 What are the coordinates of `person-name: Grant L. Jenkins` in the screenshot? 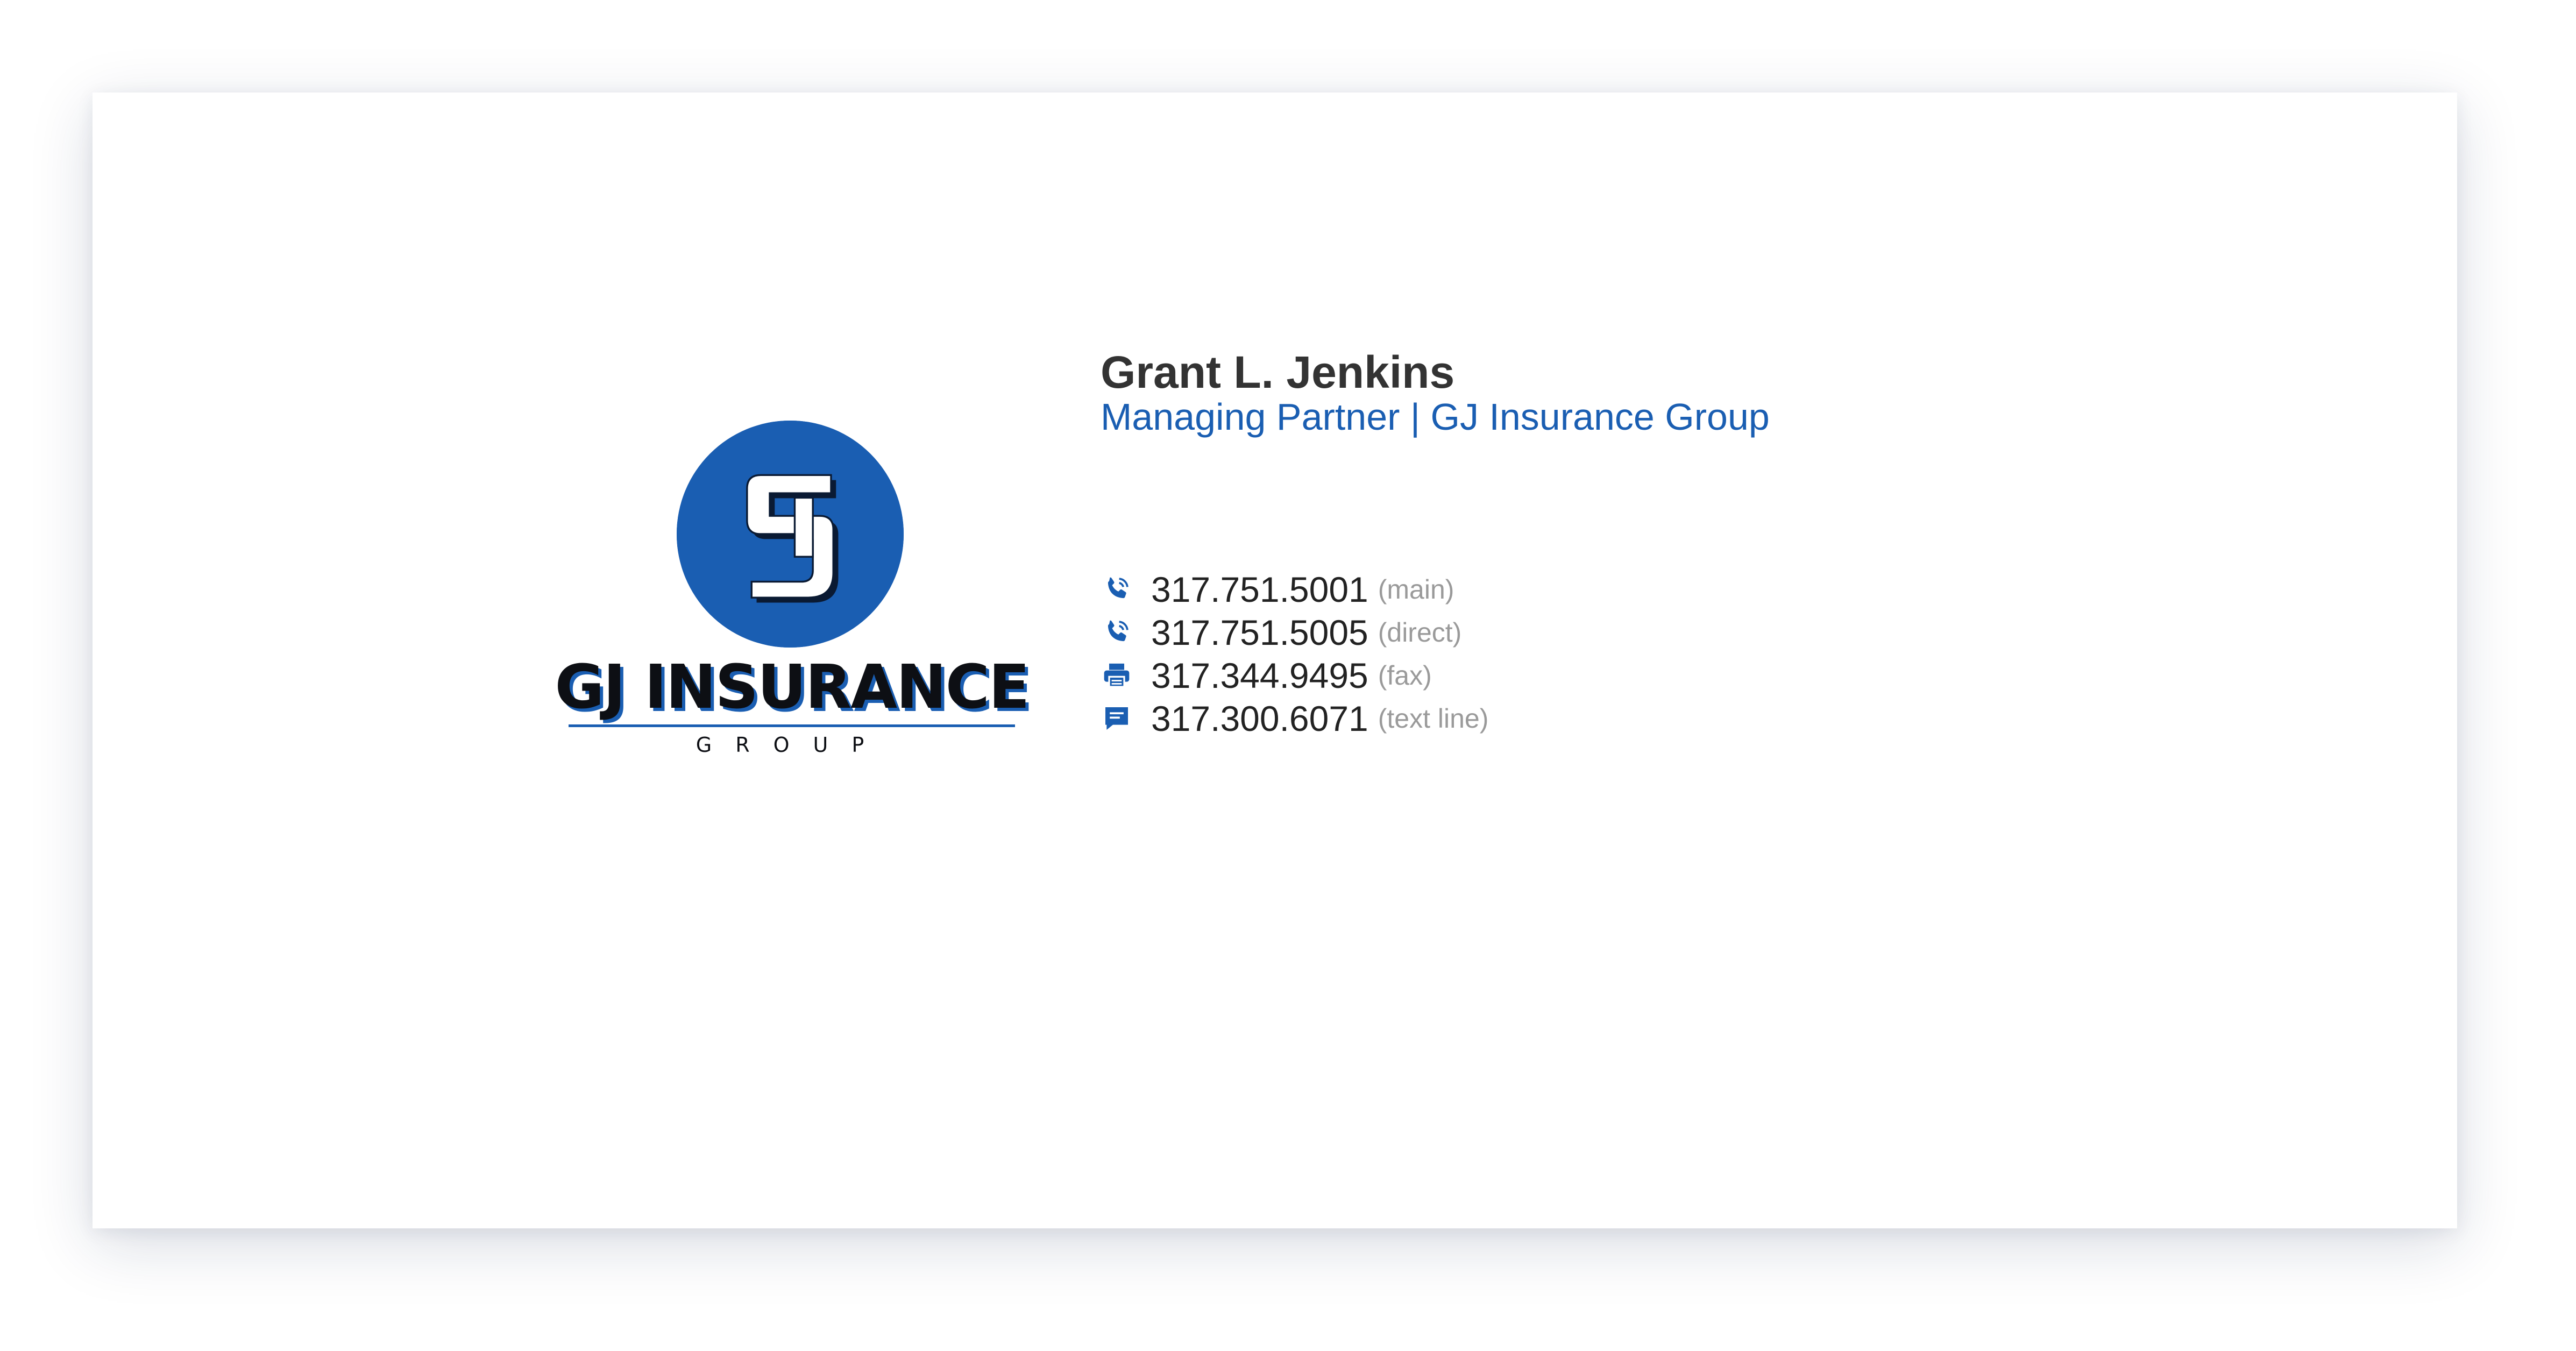 It's located at (1278, 372).